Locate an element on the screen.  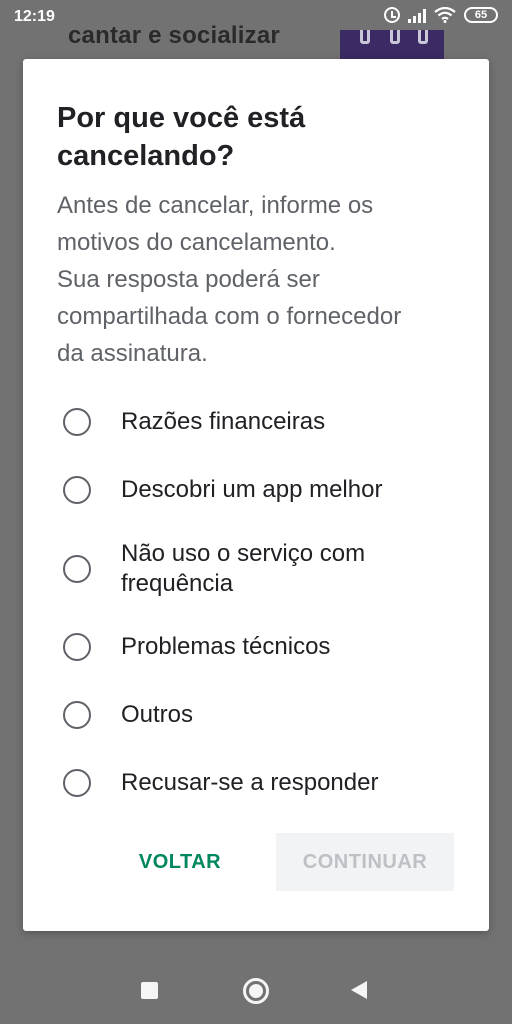
description-line: compartilhada com o fornecedor is located at coordinates (229, 316).